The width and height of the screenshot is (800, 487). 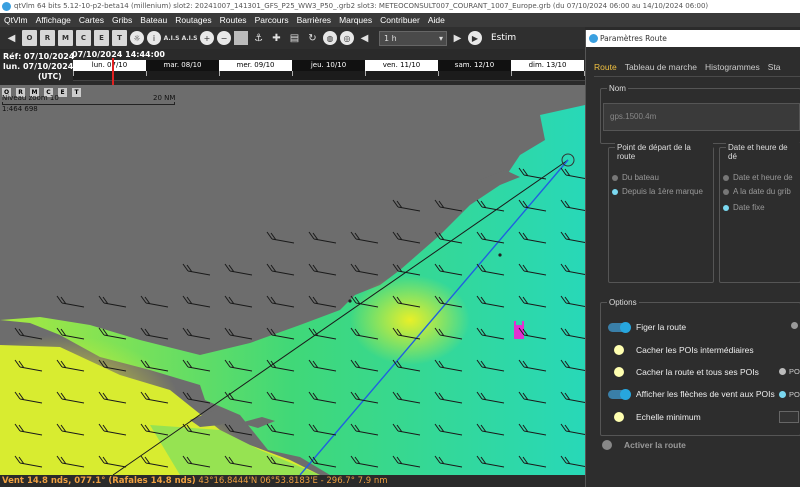 I want to click on ais-filter-button: A.I.S, so click(x=190, y=38).